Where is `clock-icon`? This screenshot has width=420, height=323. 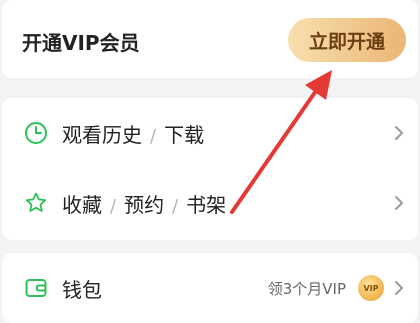
clock-icon is located at coordinates (36, 133).